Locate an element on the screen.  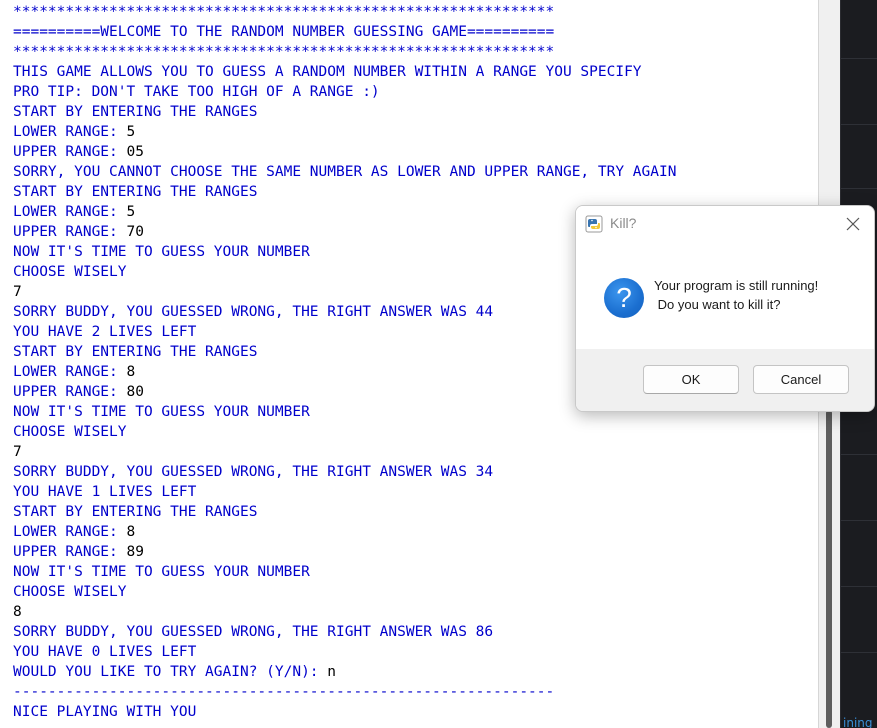
user-input-text: 70 is located at coordinates (135, 232).